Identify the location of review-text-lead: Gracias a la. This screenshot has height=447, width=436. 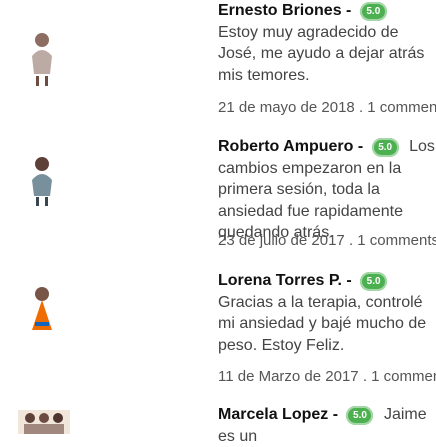
(261, 302).